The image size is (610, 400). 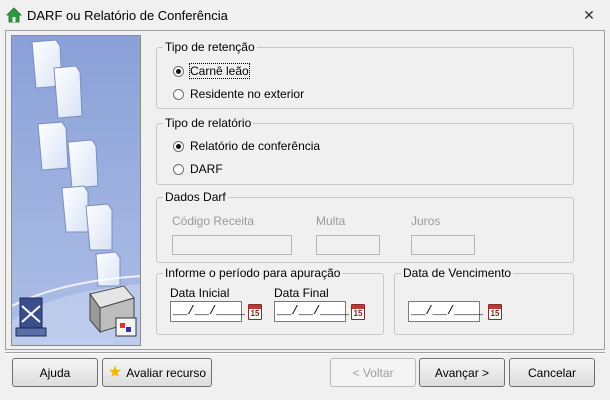 I want to click on darf-data-legend: Dados Darf, so click(x=195, y=197).